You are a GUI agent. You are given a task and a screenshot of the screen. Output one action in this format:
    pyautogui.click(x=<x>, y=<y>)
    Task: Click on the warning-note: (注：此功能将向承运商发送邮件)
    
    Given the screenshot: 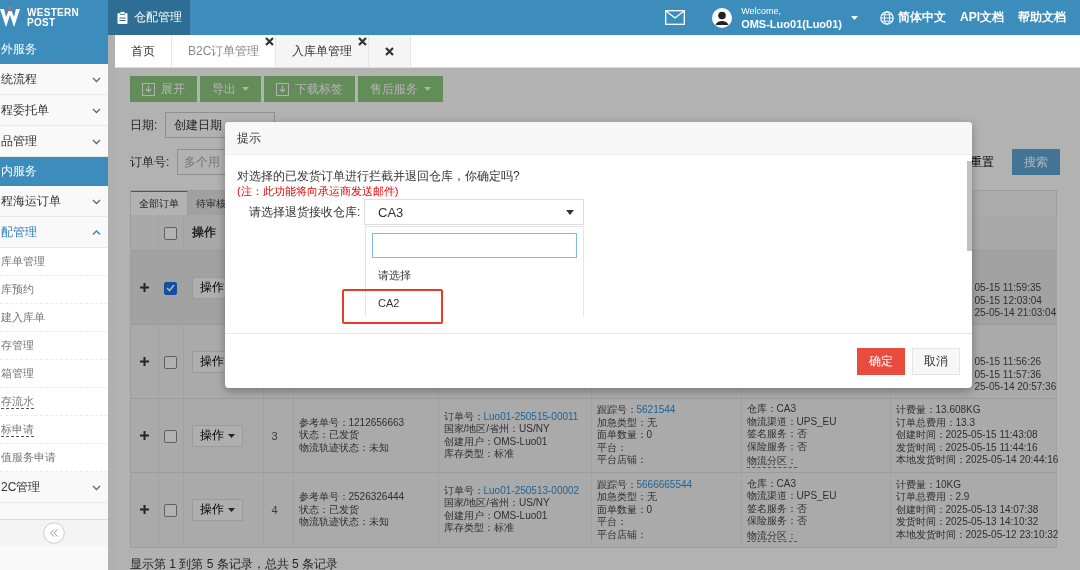 What is the action you would take?
    pyautogui.click(x=318, y=191)
    